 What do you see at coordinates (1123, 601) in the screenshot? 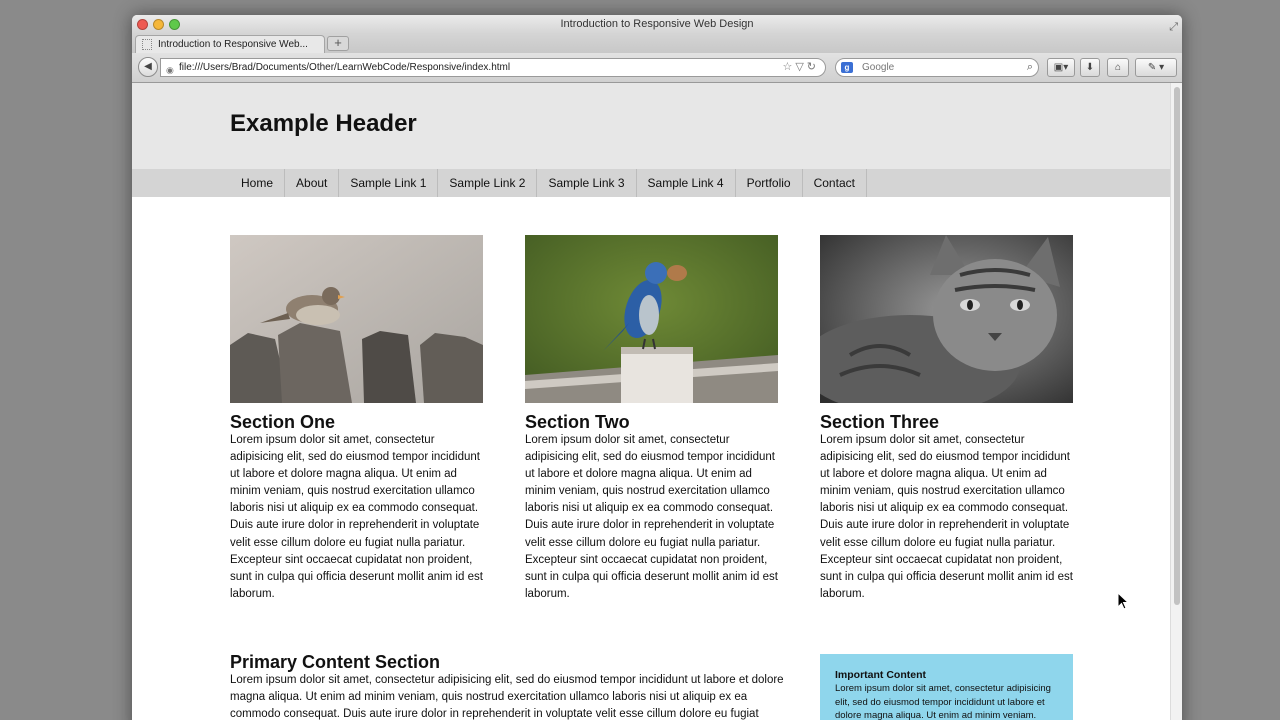
I see `mouse-cursor-icon` at bounding box center [1123, 601].